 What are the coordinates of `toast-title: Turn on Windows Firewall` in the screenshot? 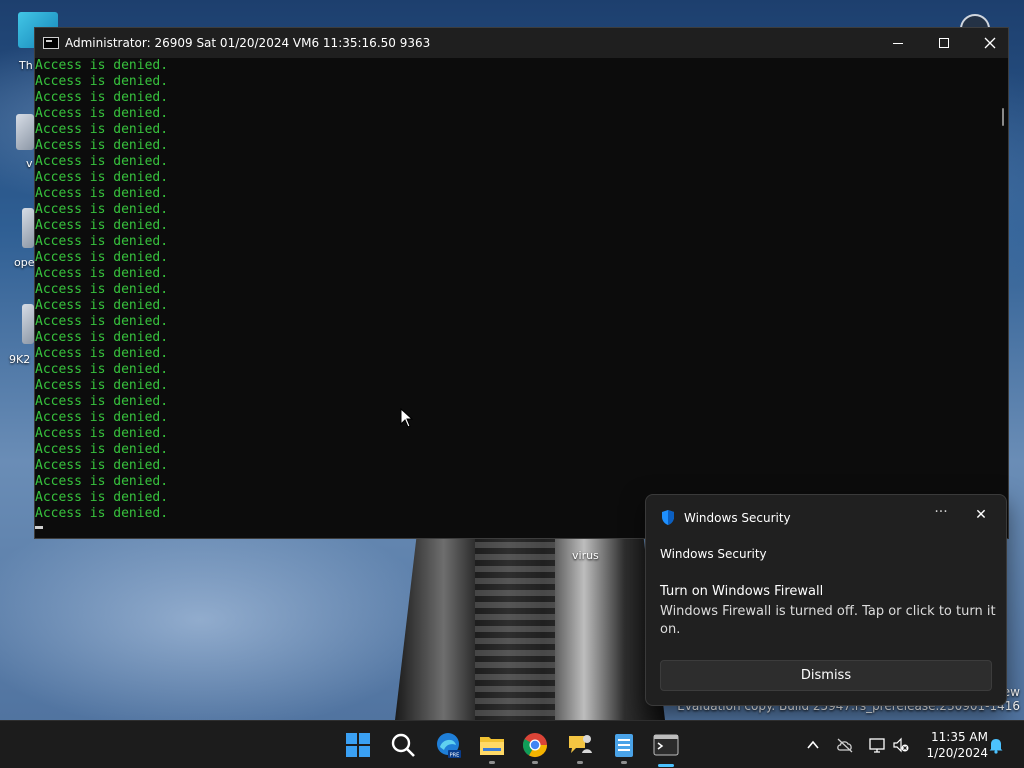 It's located at (742, 591).